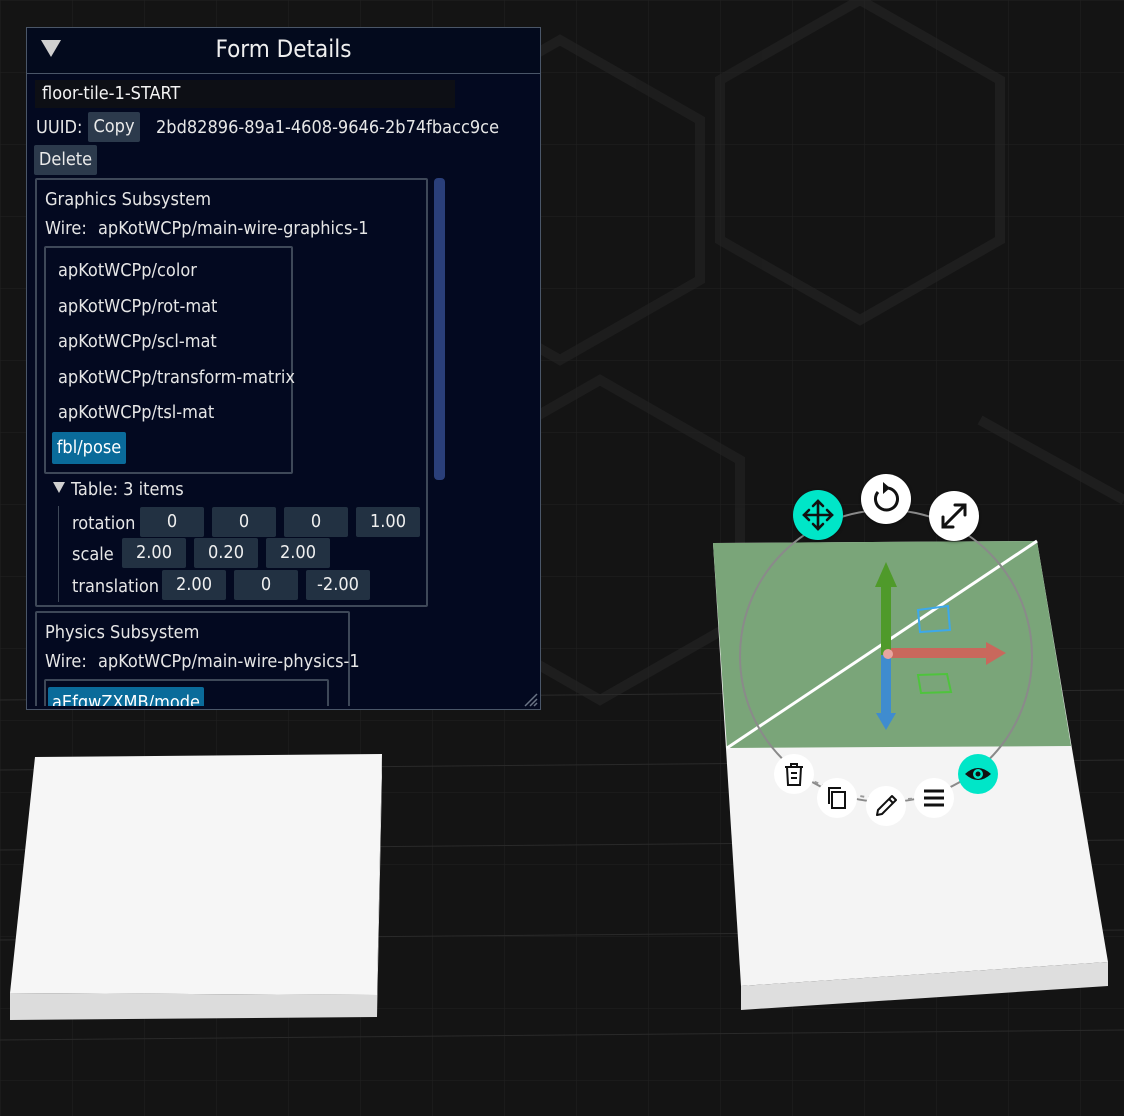 The width and height of the screenshot is (1124, 1116). Describe the element at coordinates (886, 499) in the screenshot. I see `rotate-icon` at that location.